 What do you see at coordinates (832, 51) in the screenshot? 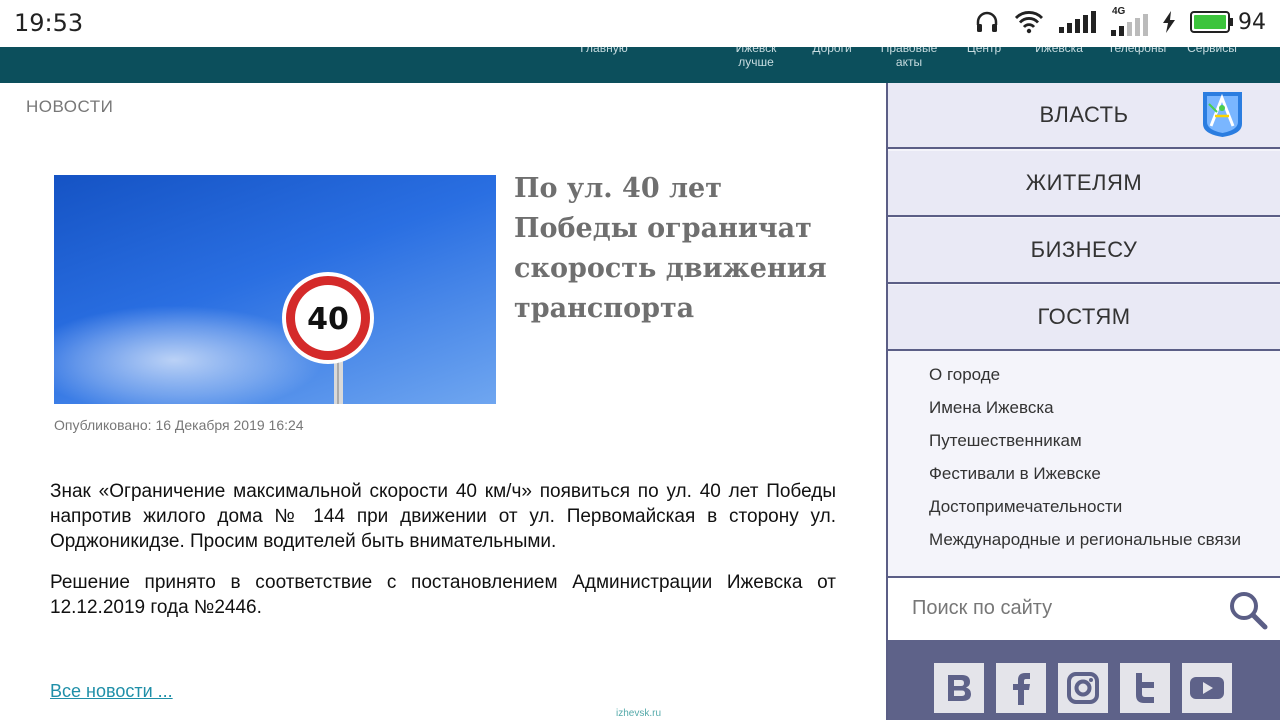
I see `nav-item-roads: Дороги` at bounding box center [832, 51].